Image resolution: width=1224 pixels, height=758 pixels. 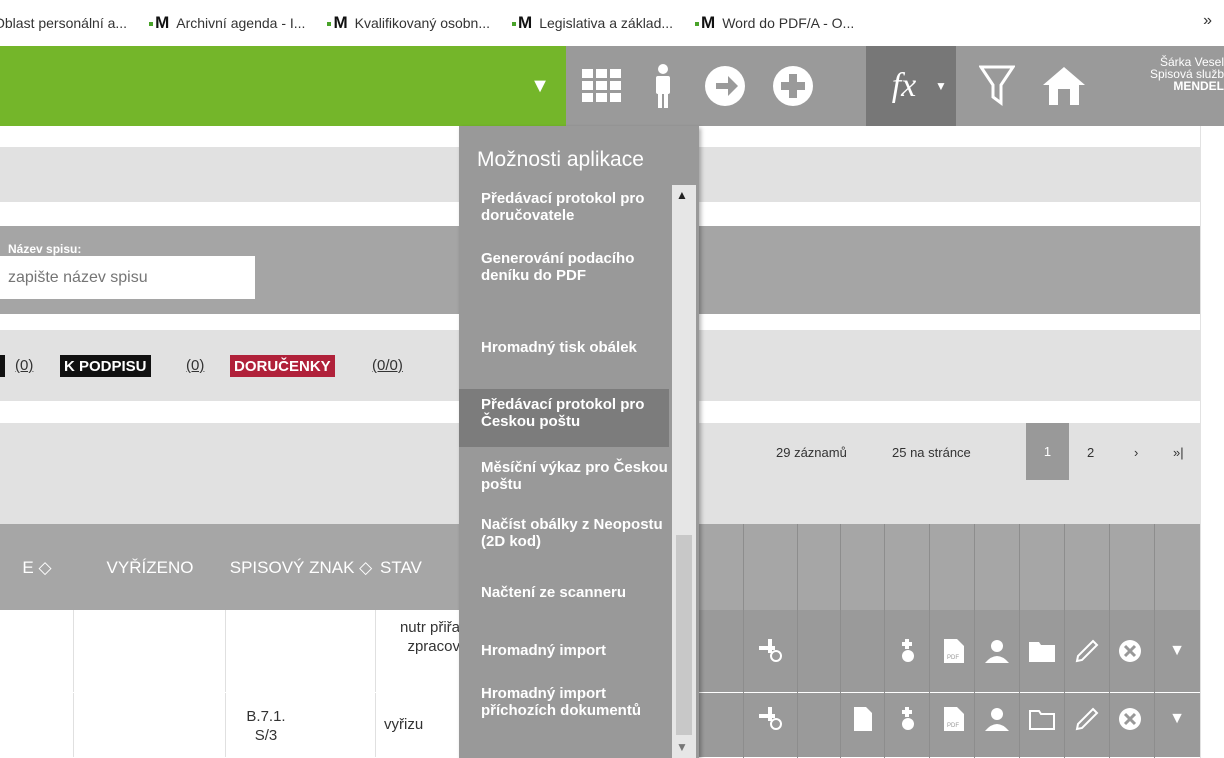 I want to click on menu-item-generovani-podaciho-deniku: Generování podacího deníku do PDF, so click(x=564, y=267).